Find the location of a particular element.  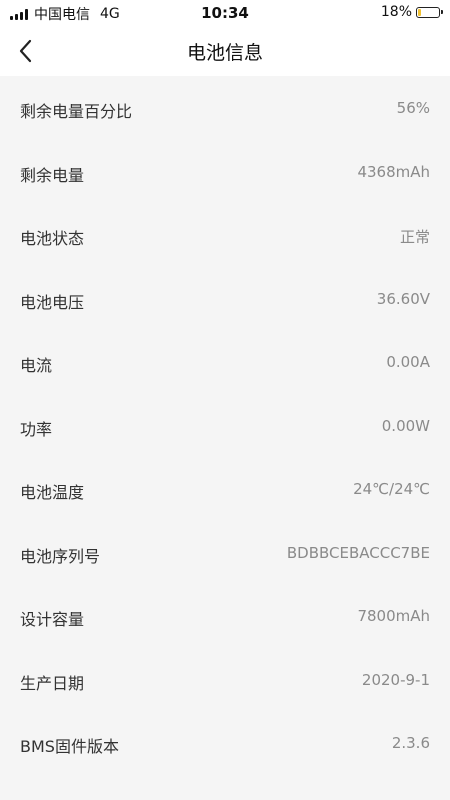

row-value: 正常 is located at coordinates (414, 237).